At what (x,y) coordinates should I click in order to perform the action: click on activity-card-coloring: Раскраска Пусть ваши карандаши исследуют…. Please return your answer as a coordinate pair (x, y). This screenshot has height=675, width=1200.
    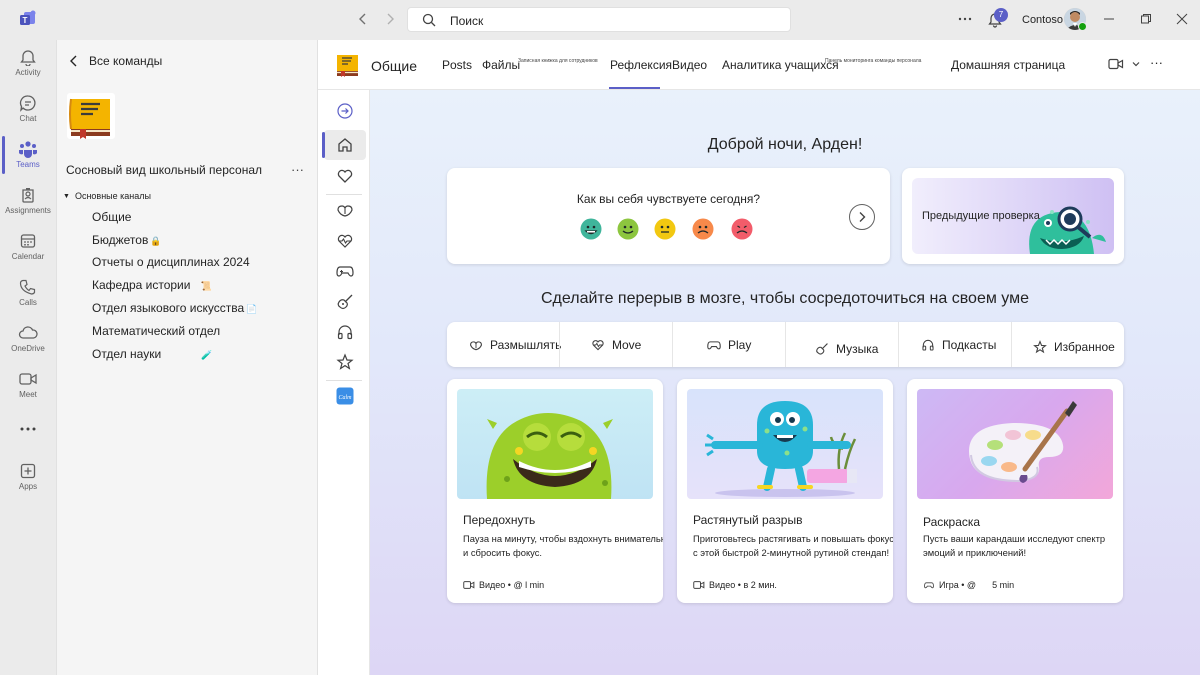
    Looking at the image, I should click on (1015, 491).